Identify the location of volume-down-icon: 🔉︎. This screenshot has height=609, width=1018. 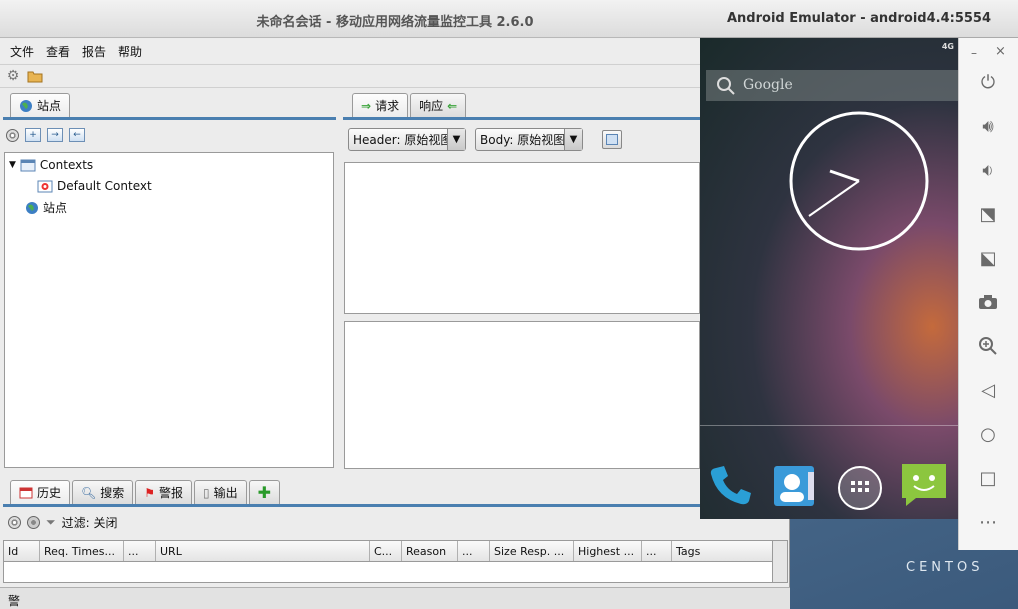
(988, 170).